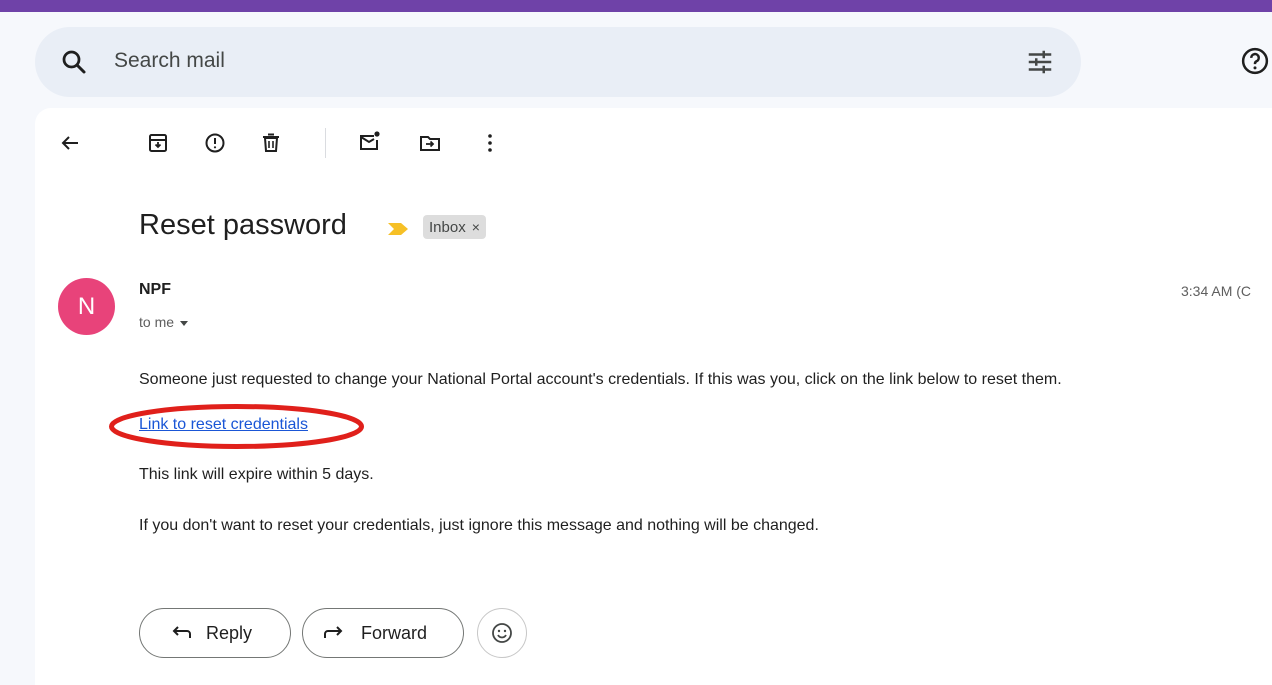  What do you see at coordinates (325, 143) in the screenshot?
I see `toolbar-divider` at bounding box center [325, 143].